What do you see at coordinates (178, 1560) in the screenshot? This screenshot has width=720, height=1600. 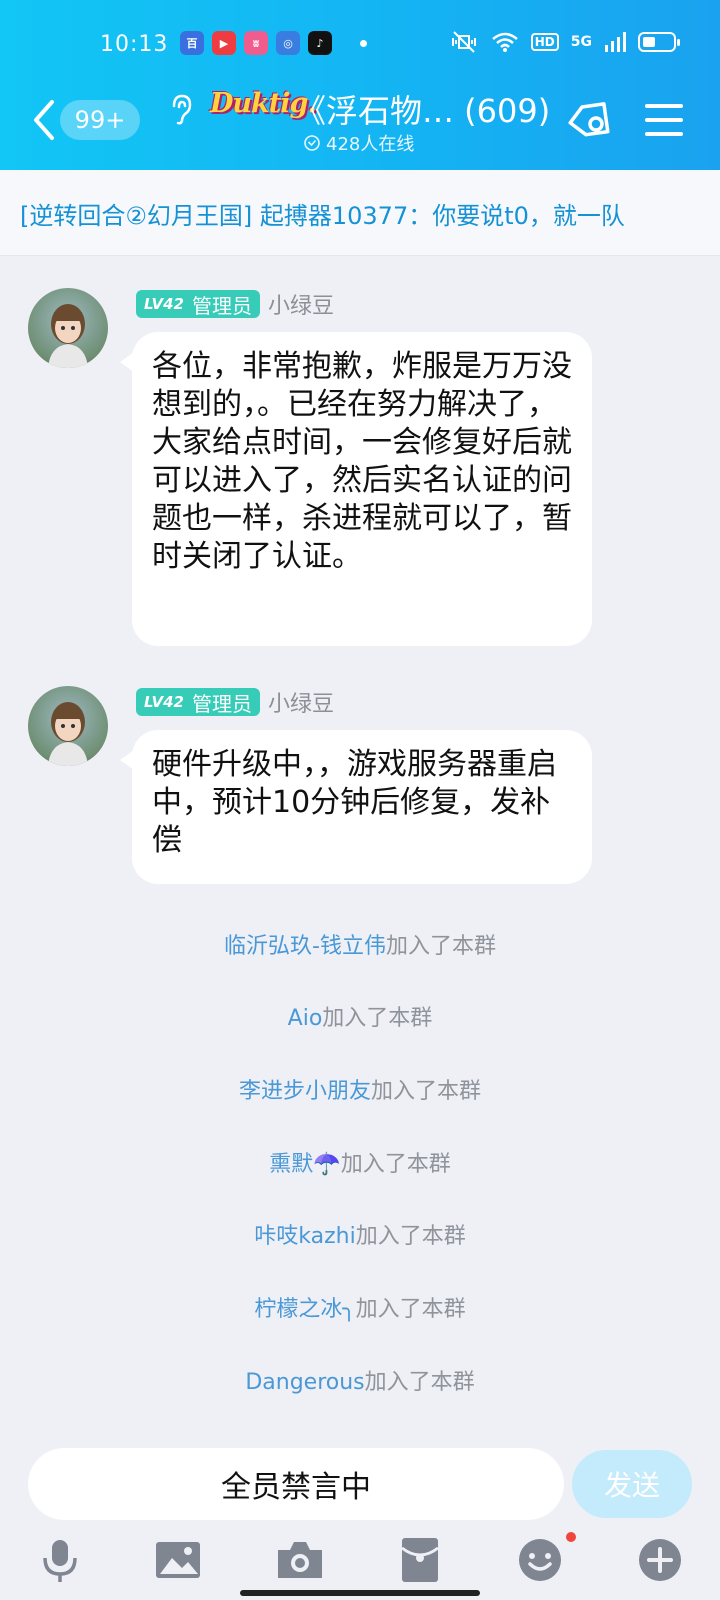 I see `image-icon` at bounding box center [178, 1560].